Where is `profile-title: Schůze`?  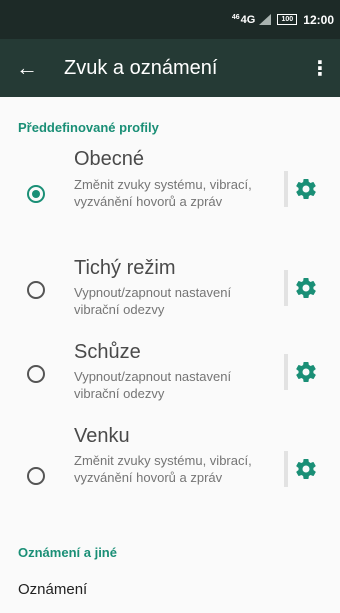 profile-title: Schůze is located at coordinates (107, 352).